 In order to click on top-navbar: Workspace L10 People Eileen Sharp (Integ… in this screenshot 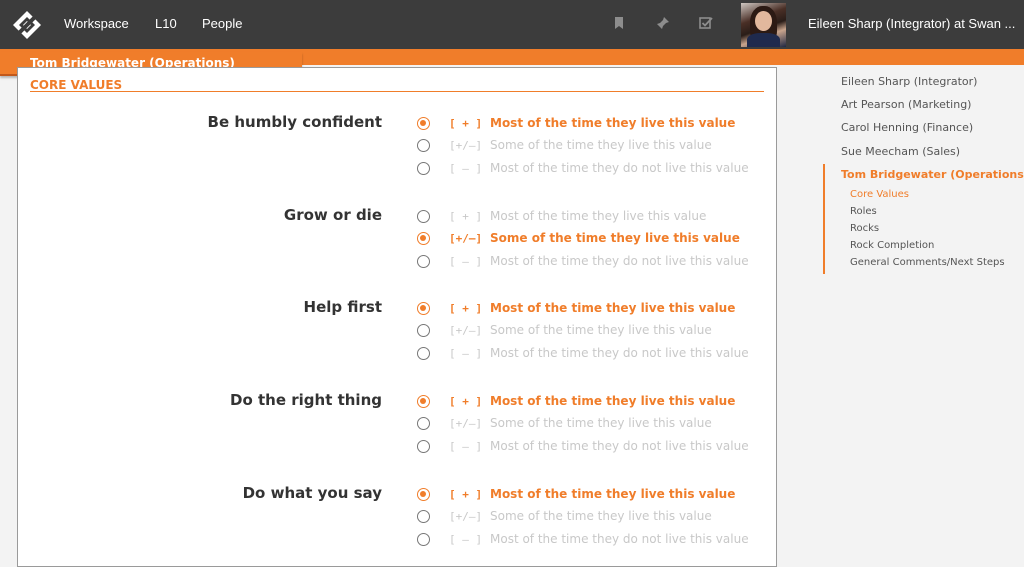, I will do `click(512, 24)`.